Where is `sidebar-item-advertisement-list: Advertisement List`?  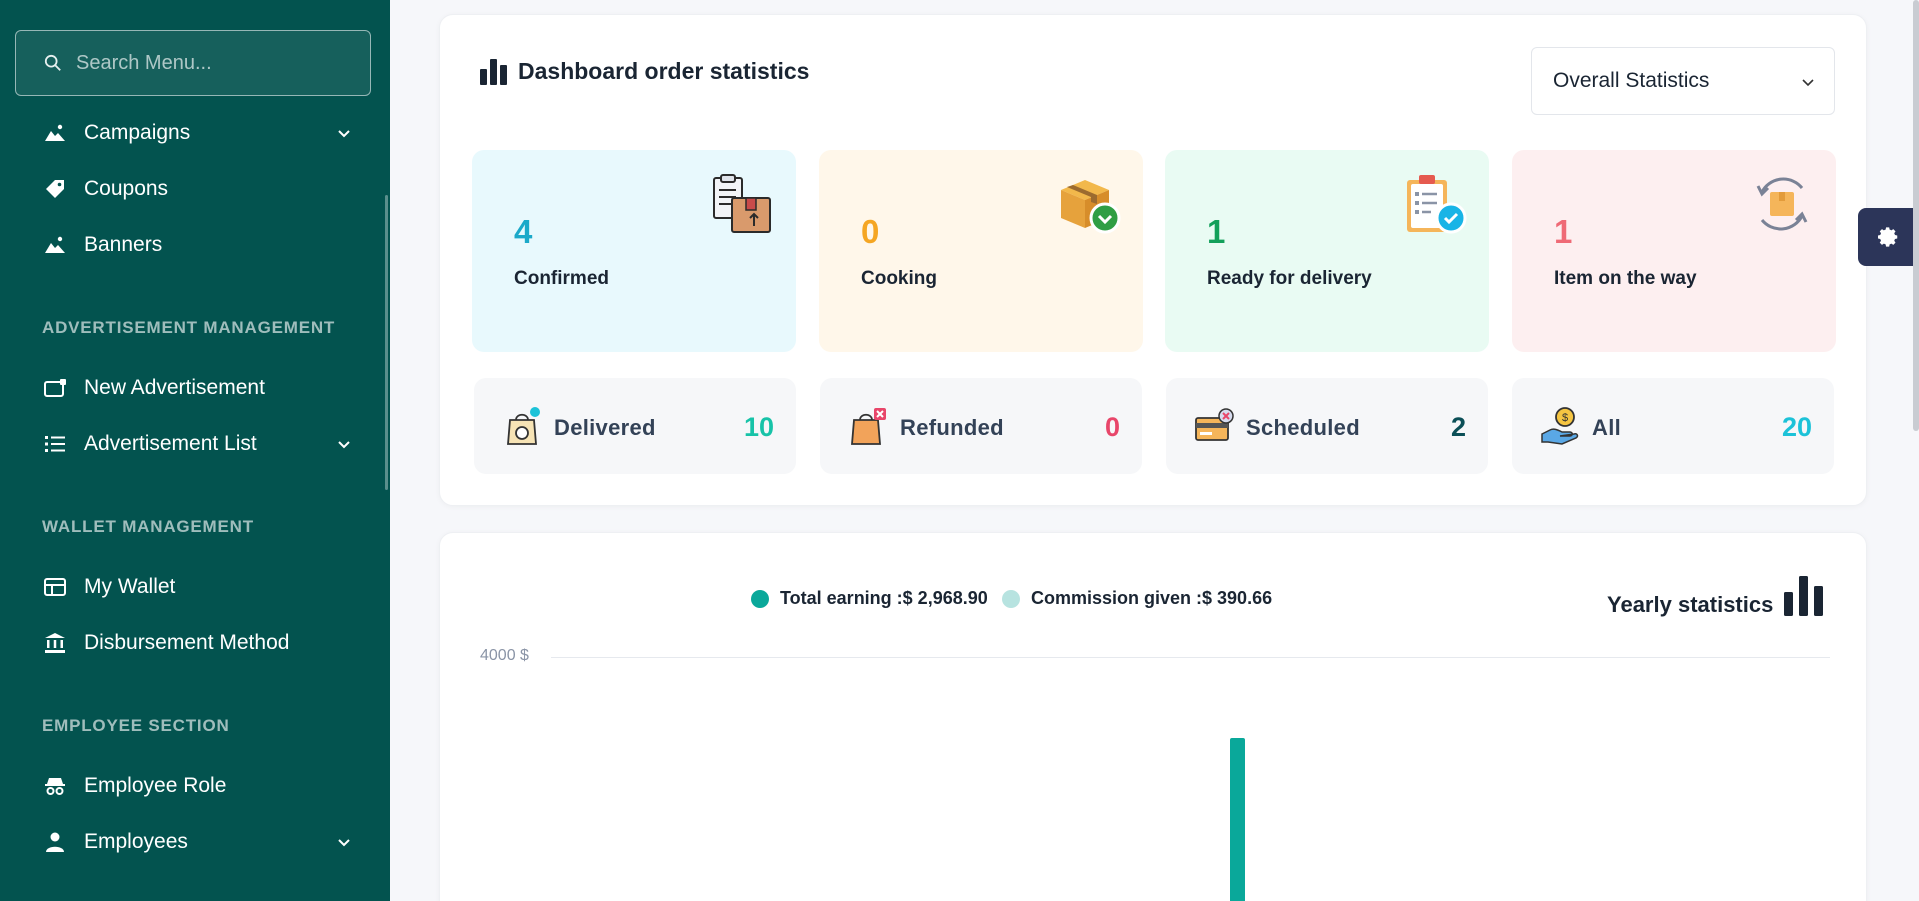
sidebar-item-advertisement-list: Advertisement List is located at coordinates (197, 444).